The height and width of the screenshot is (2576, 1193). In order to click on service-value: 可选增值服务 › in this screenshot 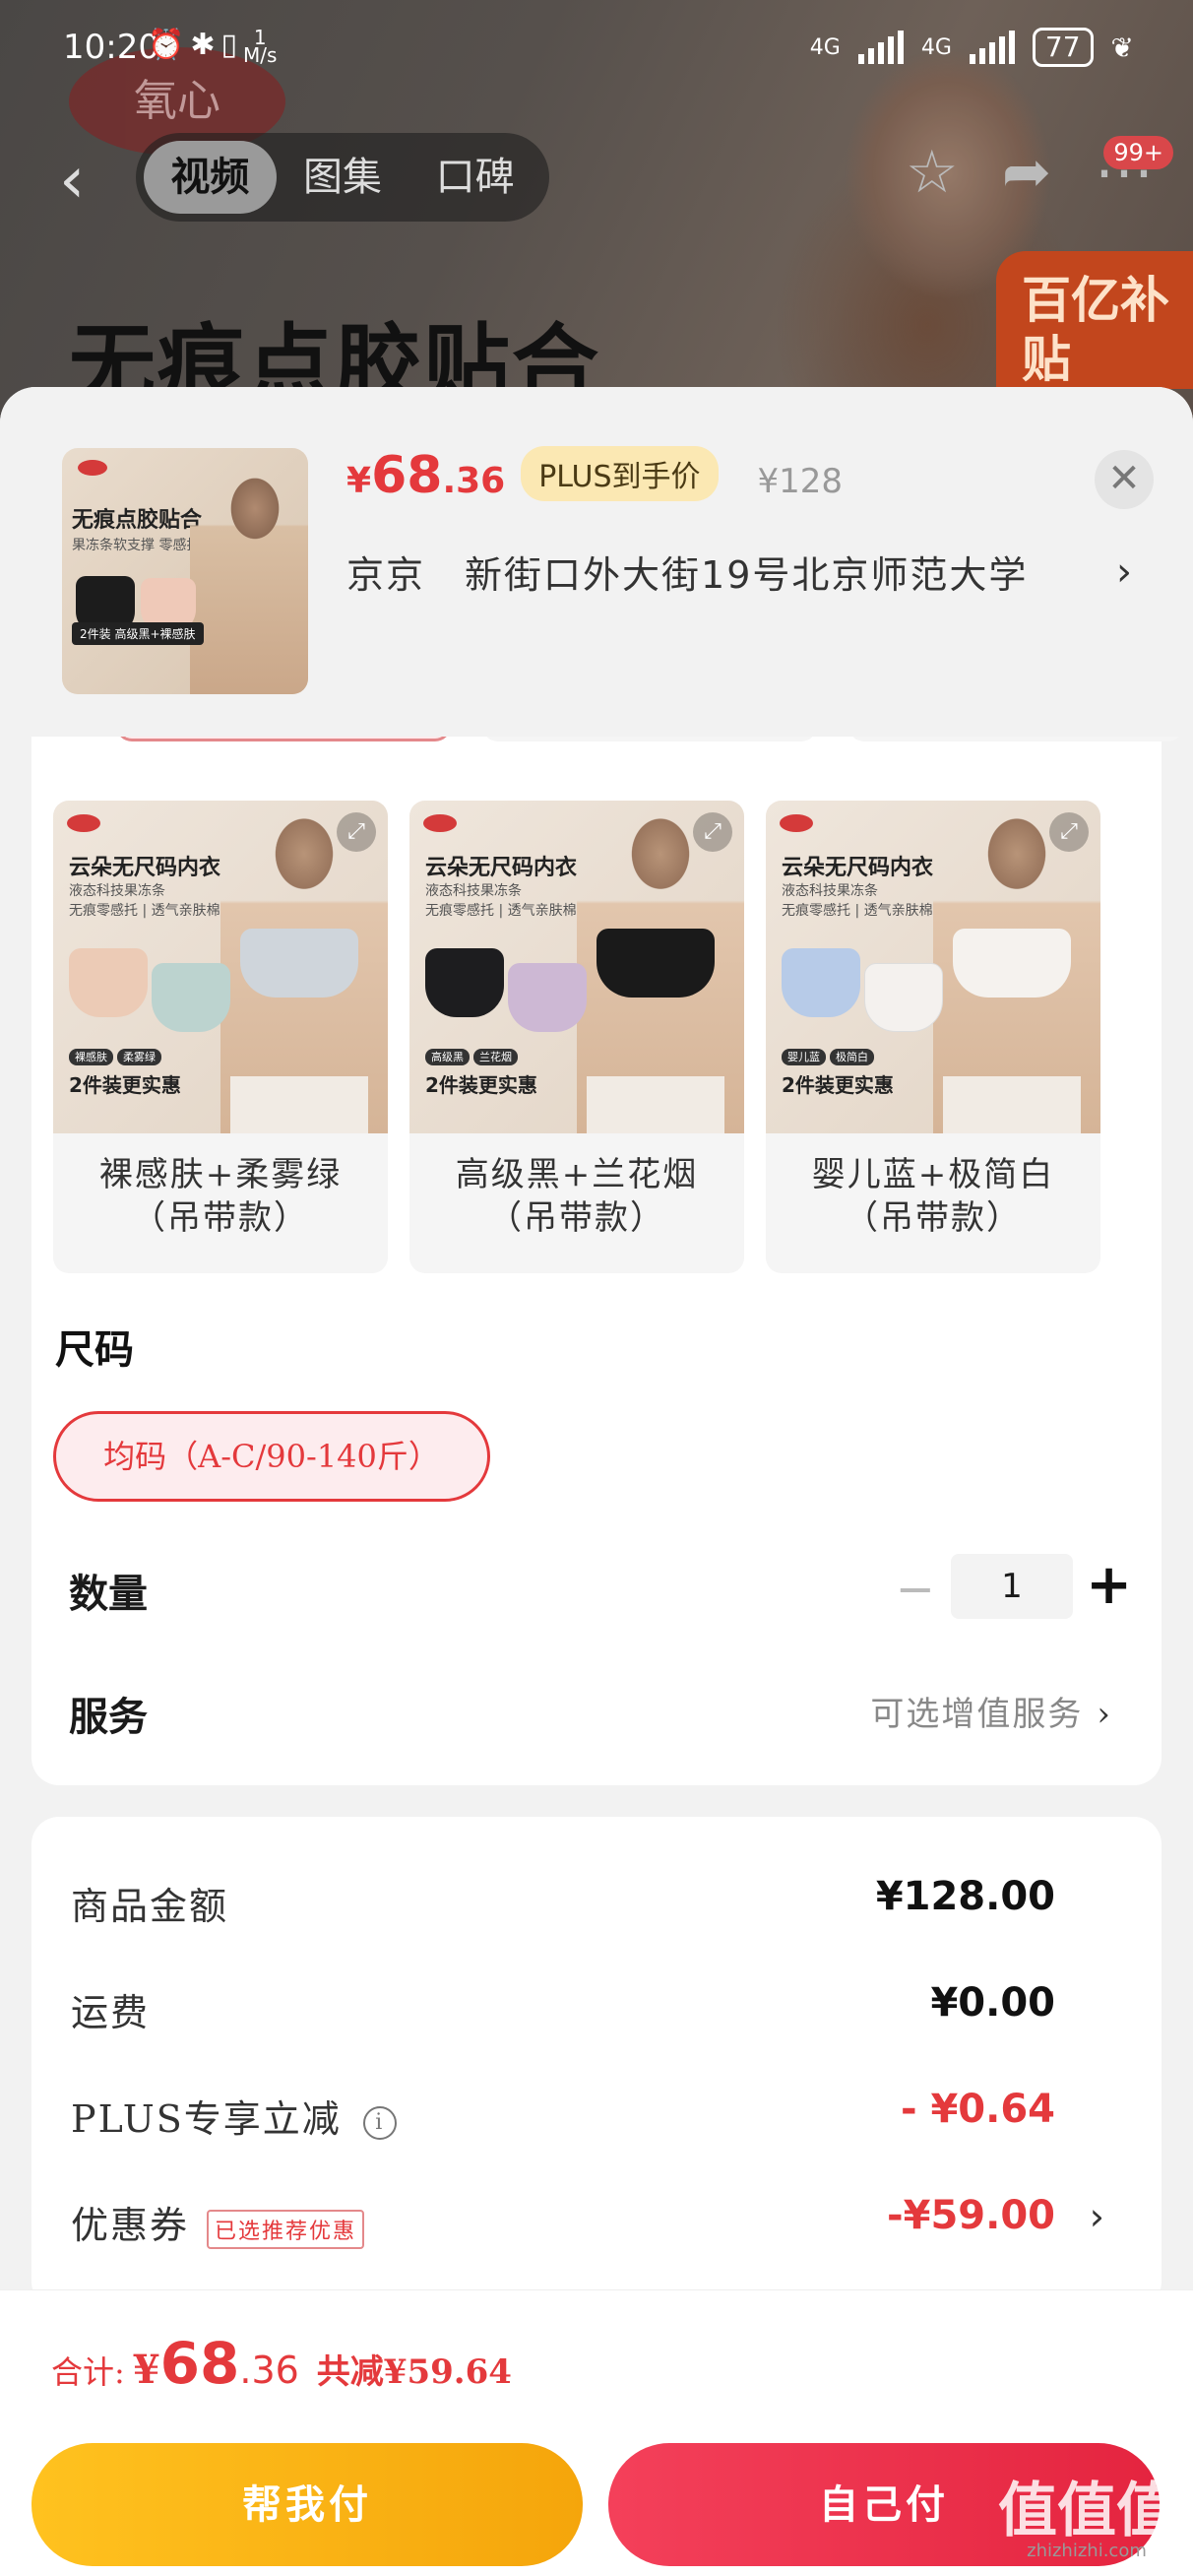, I will do `click(991, 1714)`.